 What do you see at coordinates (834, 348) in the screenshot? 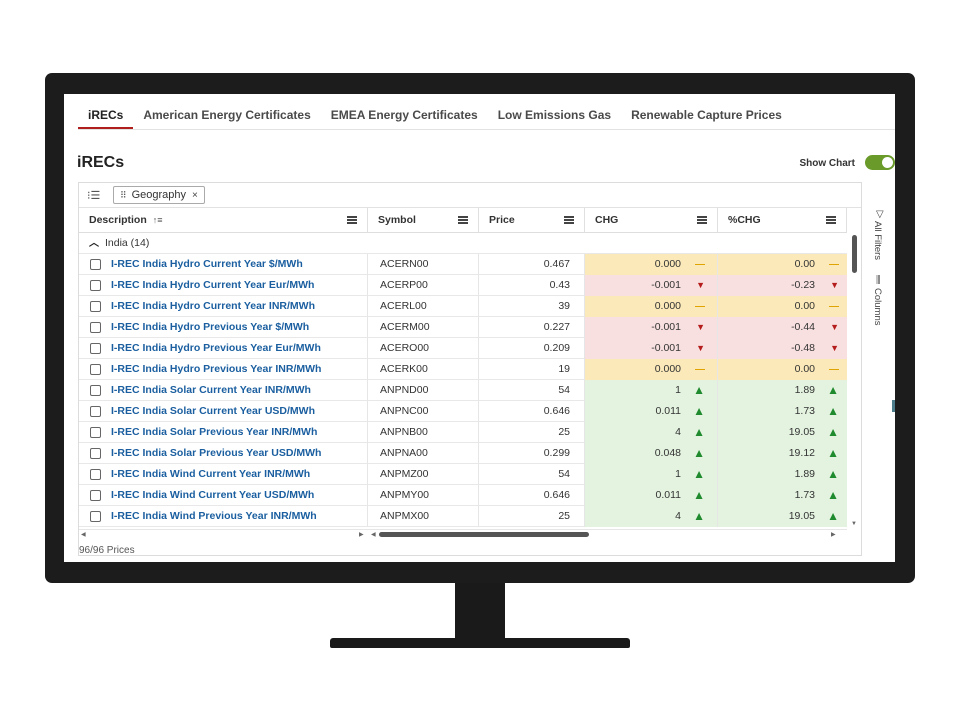
I see `trend-down-icon: ▼` at bounding box center [834, 348].